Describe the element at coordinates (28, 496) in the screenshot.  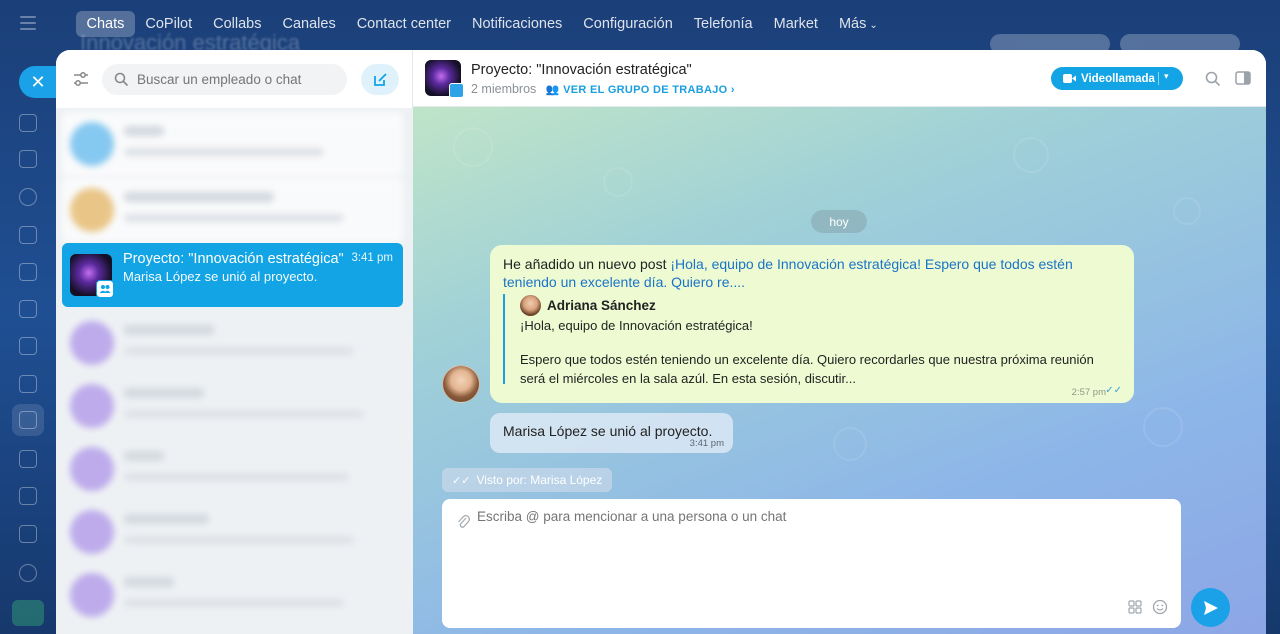
I see `filter-funnel-icon` at that location.